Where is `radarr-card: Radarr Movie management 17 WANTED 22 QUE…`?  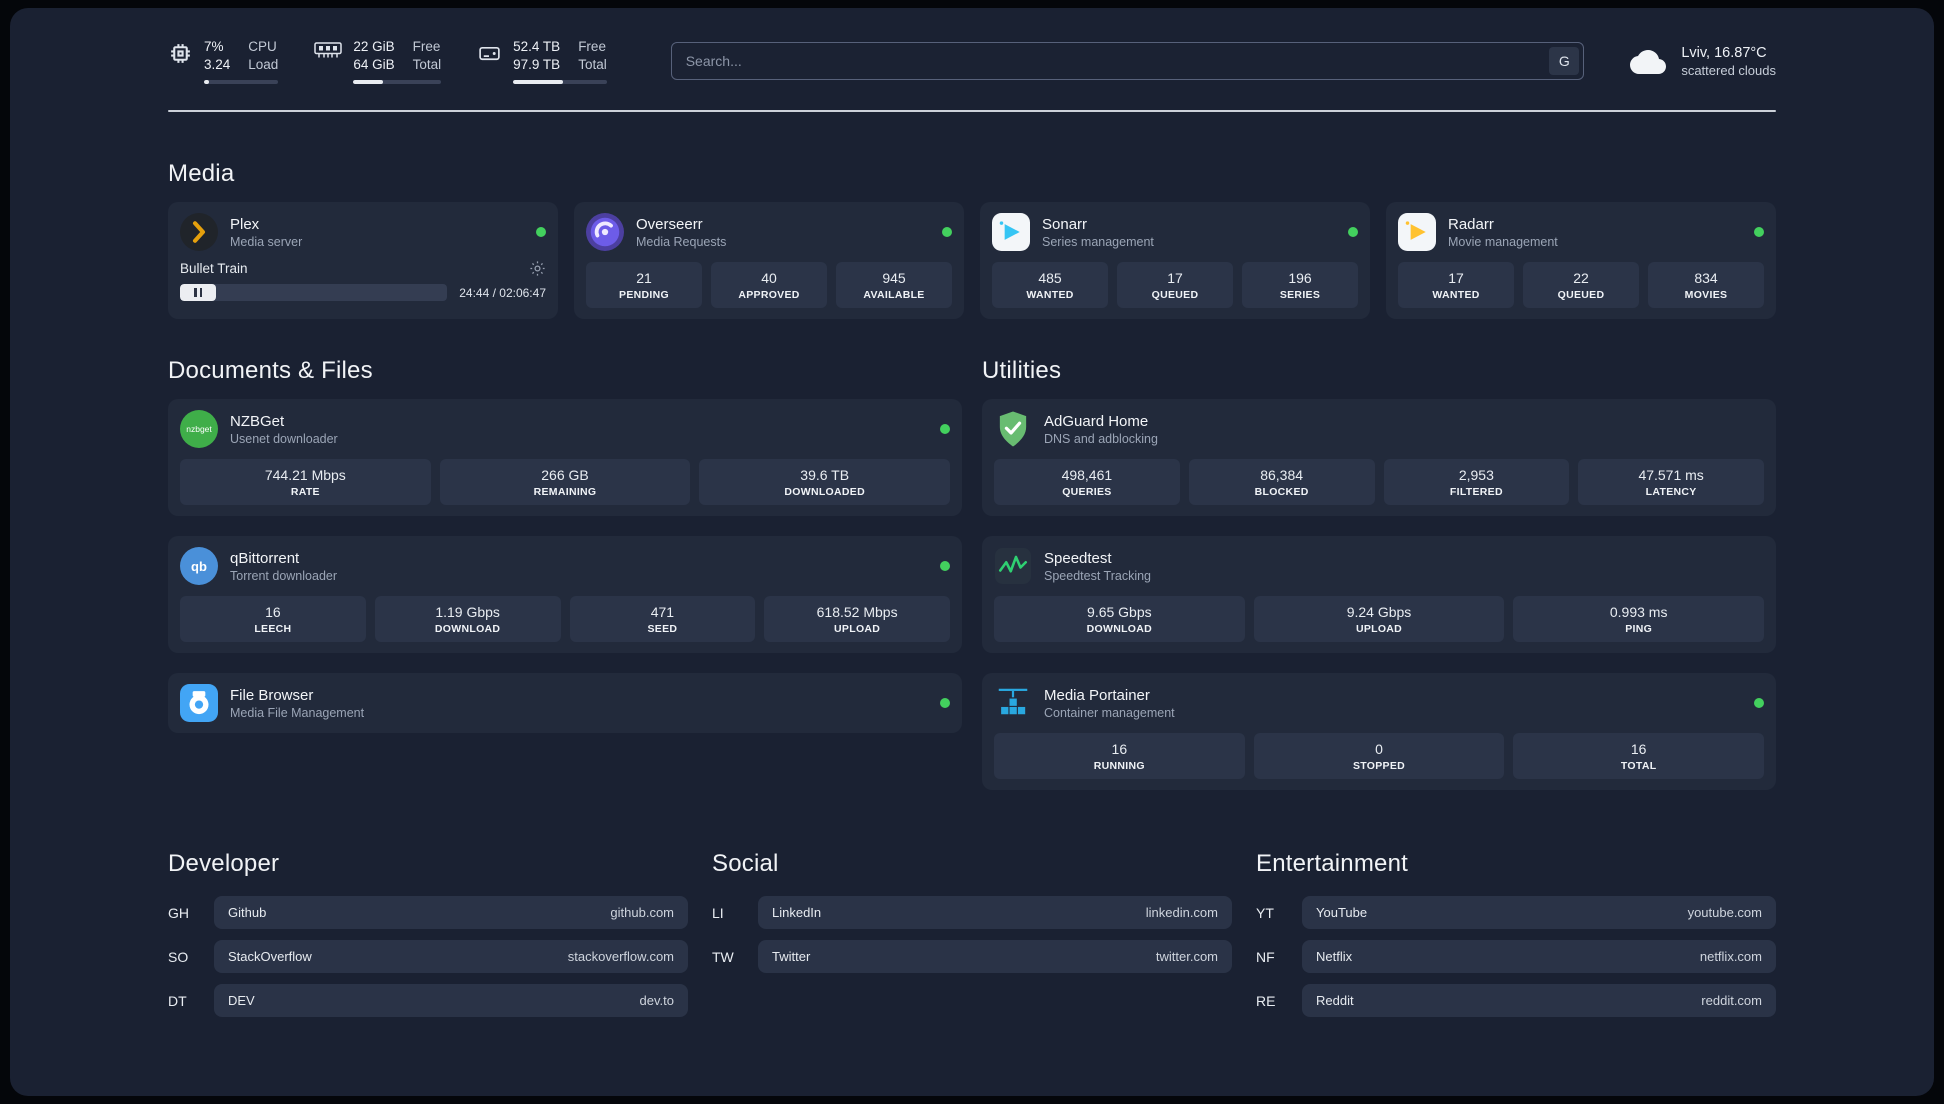 radarr-card: Radarr Movie management 17 WANTED 22 QUE… is located at coordinates (1581, 261).